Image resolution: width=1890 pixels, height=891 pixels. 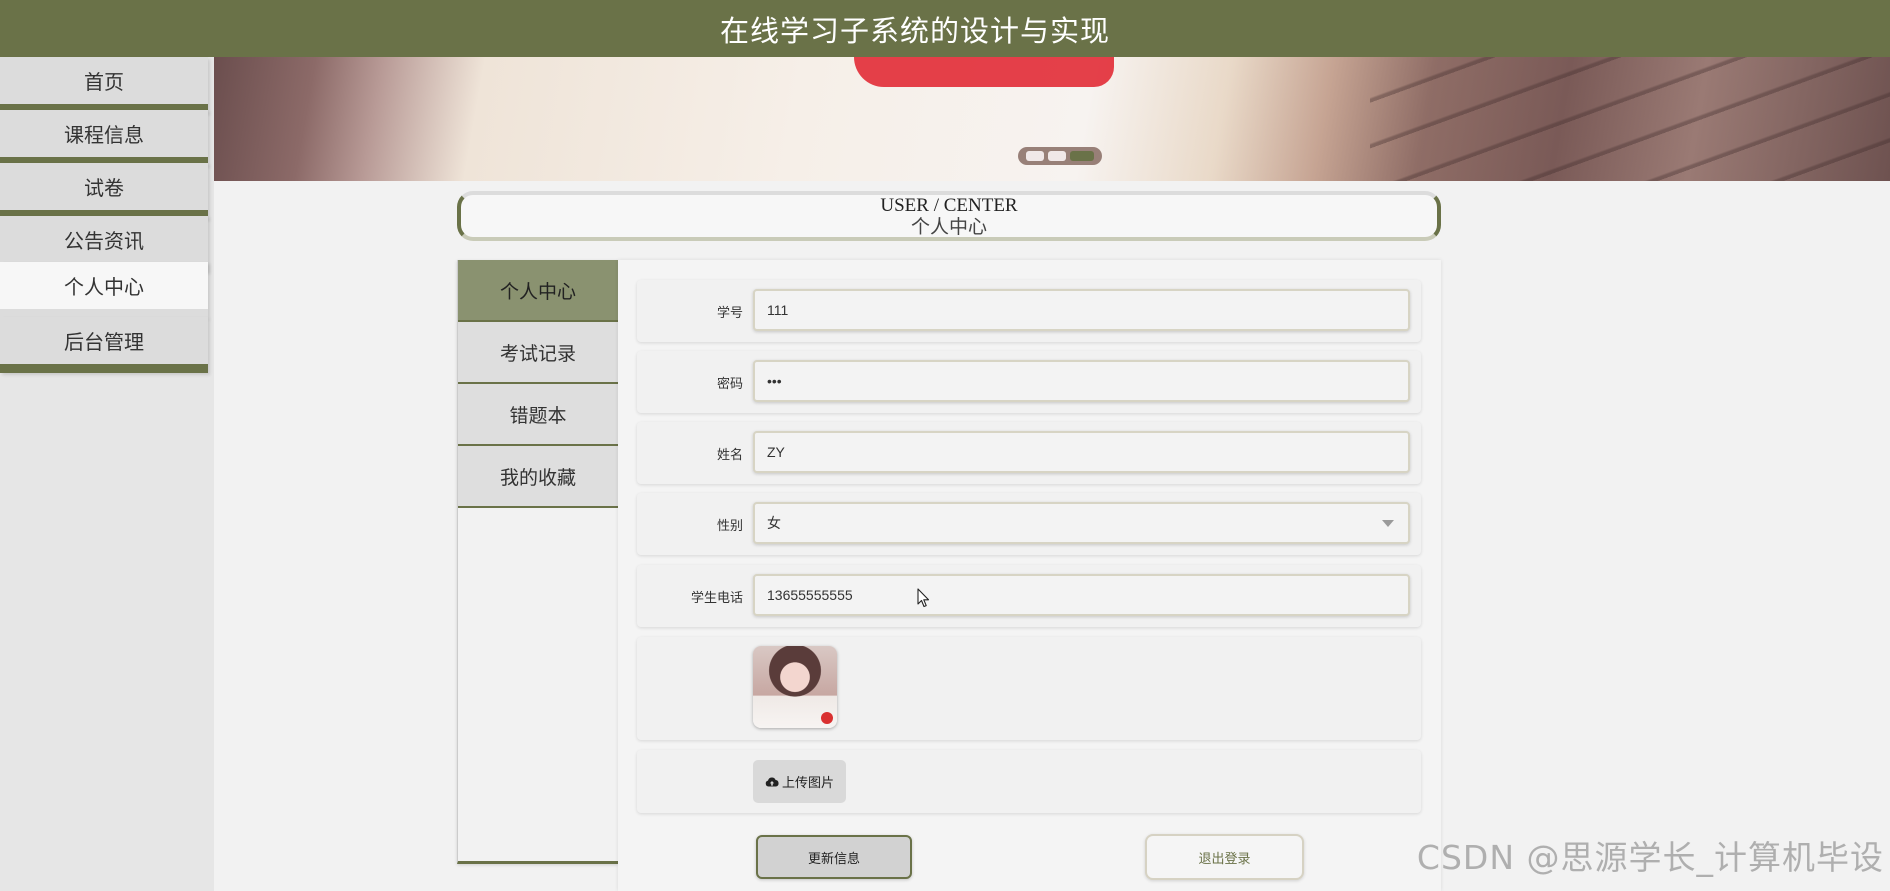 I want to click on watermark-text: CSDN @思源学长_计算机毕设, so click(x=1650, y=857).